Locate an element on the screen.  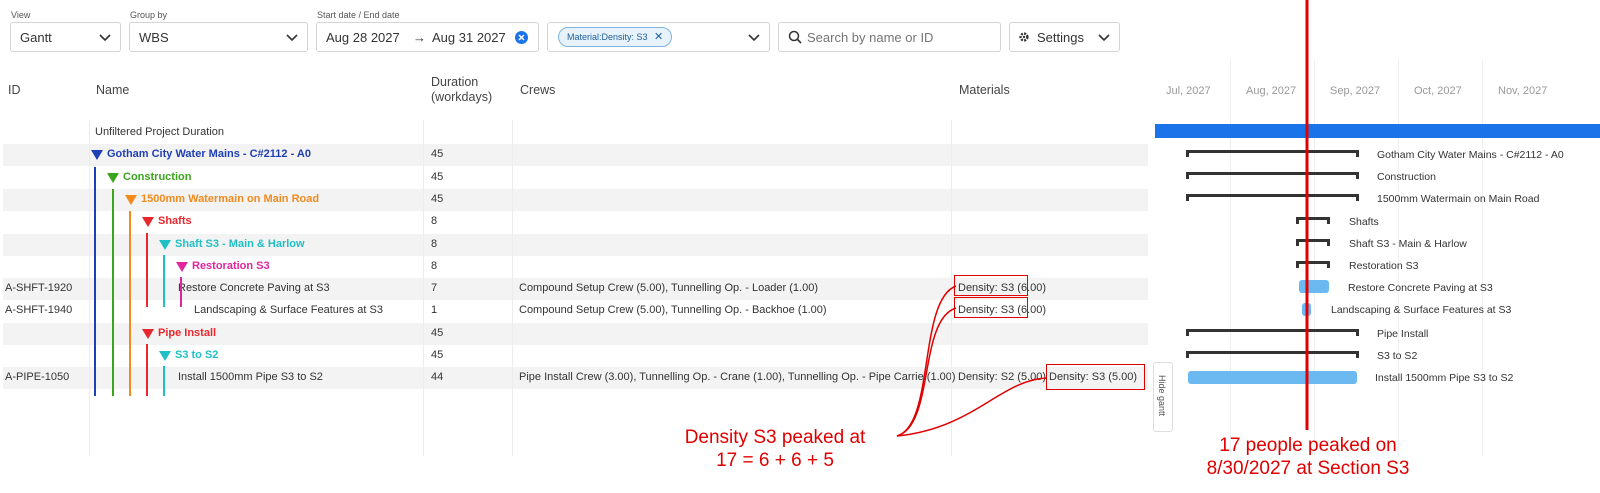
cell-duration: 8 is located at coordinates (434, 265).